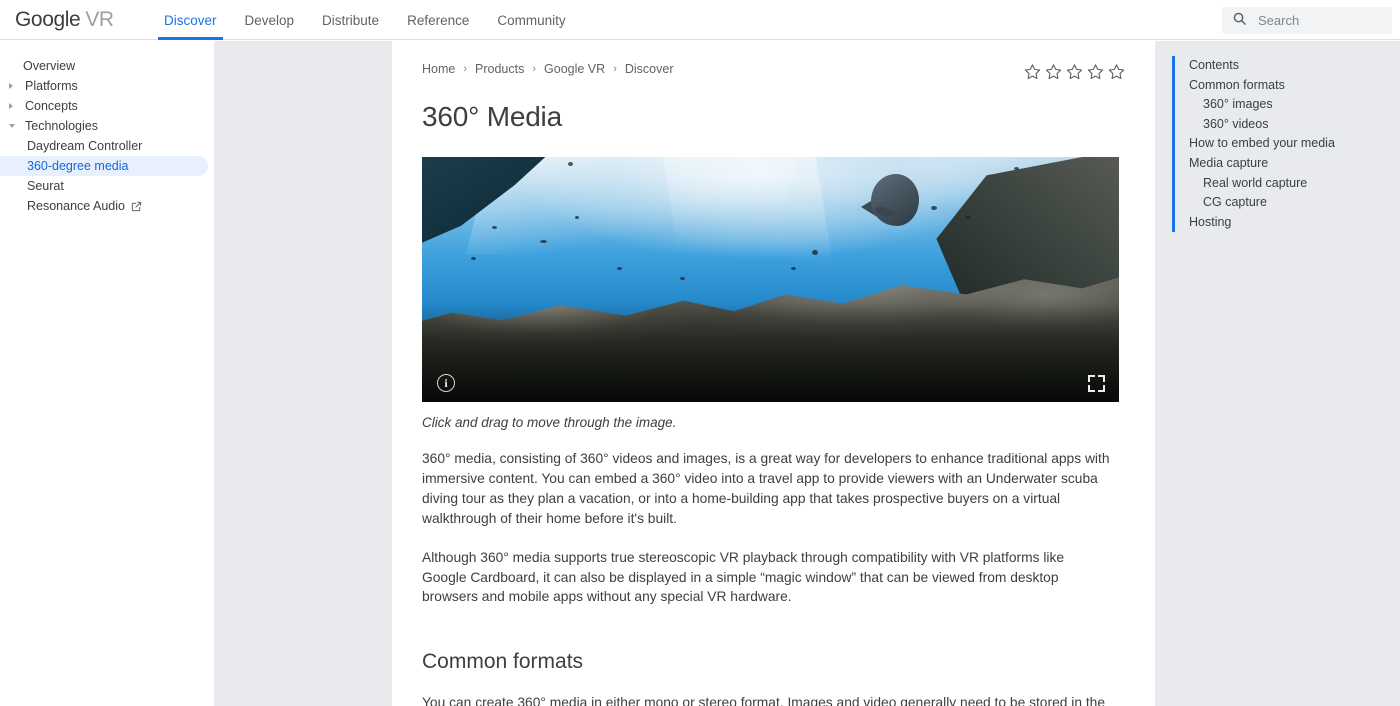  Describe the element at coordinates (770, 353) in the screenshot. I see `viewer-depth-shadow` at that location.